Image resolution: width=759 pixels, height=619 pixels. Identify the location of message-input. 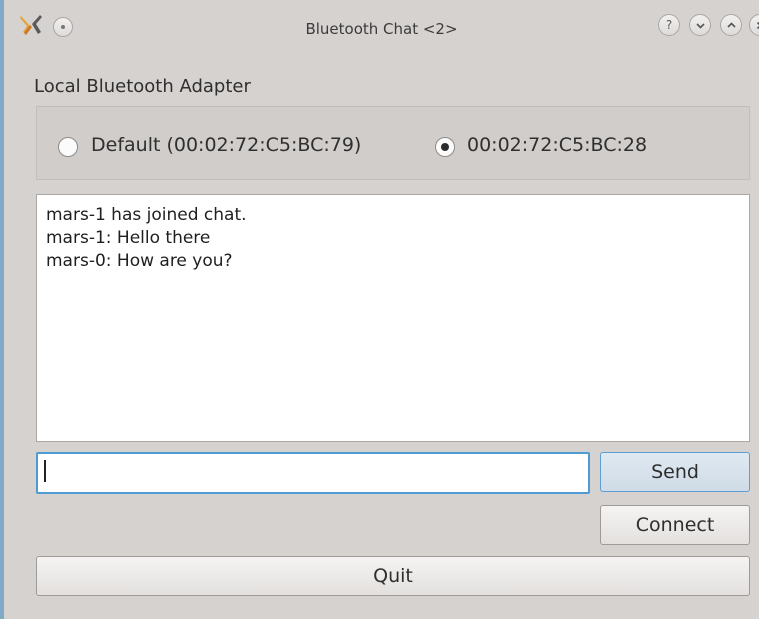
(313, 473).